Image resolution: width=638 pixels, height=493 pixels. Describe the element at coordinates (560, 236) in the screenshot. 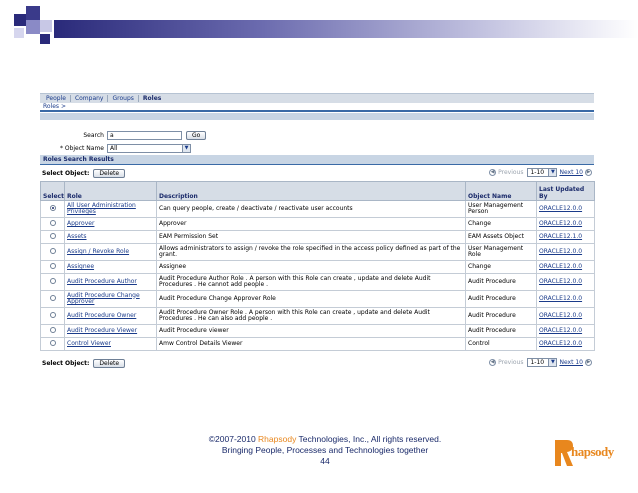

I see `updated-by-link: ORACLE12.1.0` at that location.